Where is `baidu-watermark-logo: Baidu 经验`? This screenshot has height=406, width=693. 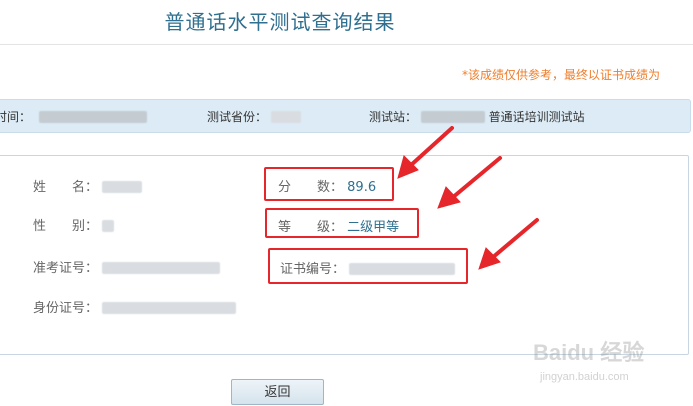 baidu-watermark-logo: Baidu 经验 is located at coordinates (589, 352).